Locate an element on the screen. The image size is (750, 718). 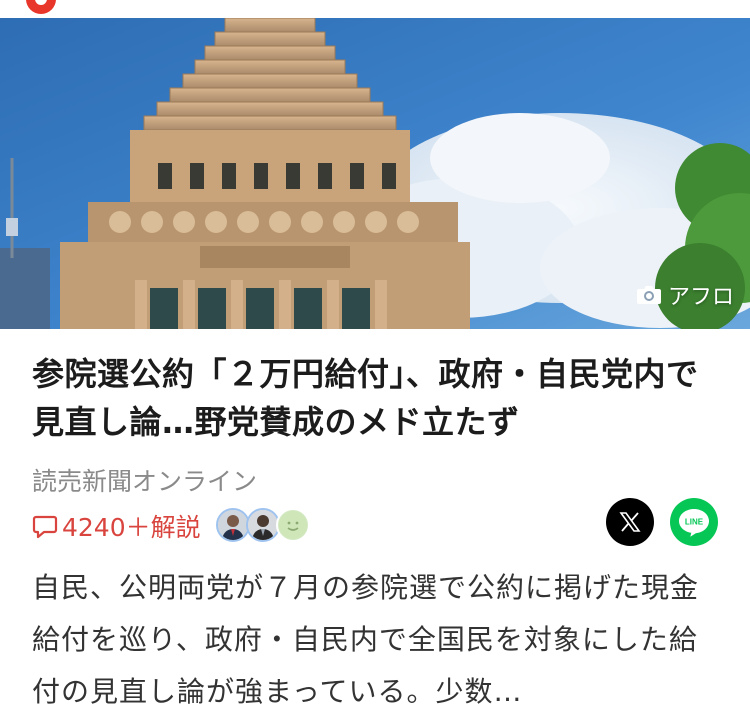
article-title: 参院選公約「２万円給付」、政府・自民党内で見直し論…野党賛成のメド立たず is located at coordinates (377, 398).